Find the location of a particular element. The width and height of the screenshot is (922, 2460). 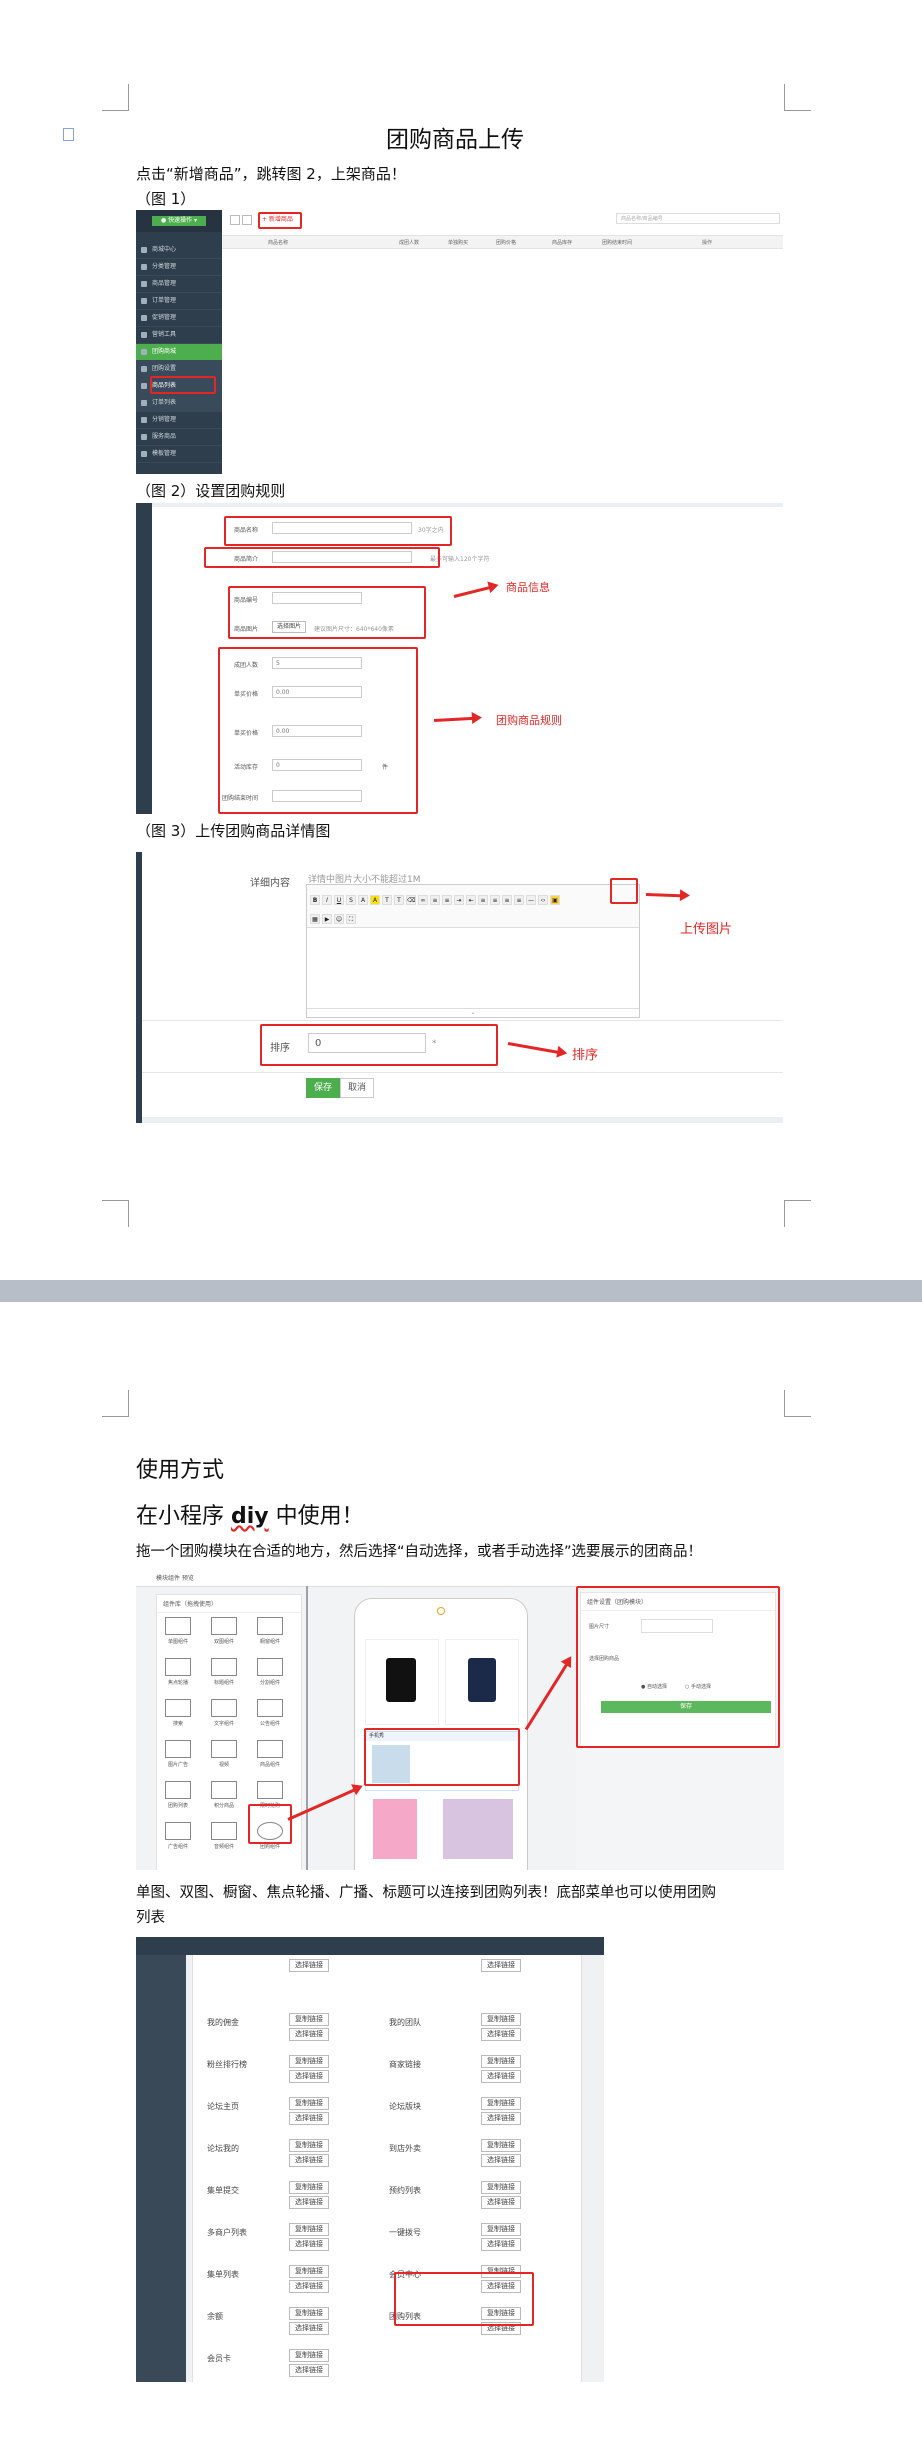

save-button: 保存 is located at coordinates (323, 1088).